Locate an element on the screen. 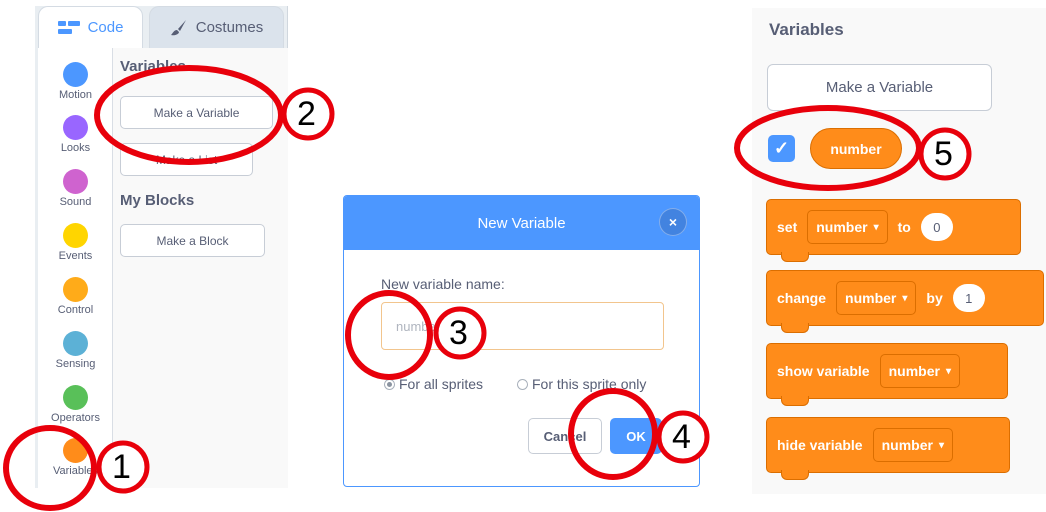 The image size is (1046, 512). step-number-5: 5 is located at coordinates (943, 154).